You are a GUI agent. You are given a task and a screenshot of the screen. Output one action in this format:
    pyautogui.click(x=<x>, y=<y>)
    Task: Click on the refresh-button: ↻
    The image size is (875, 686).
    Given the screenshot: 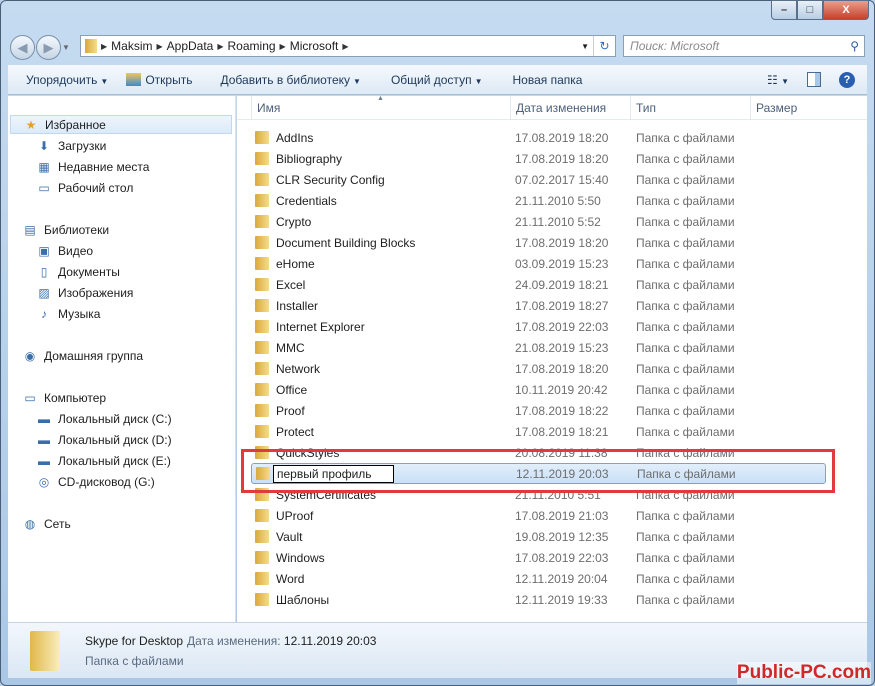 What is the action you would take?
    pyautogui.click(x=604, y=46)
    